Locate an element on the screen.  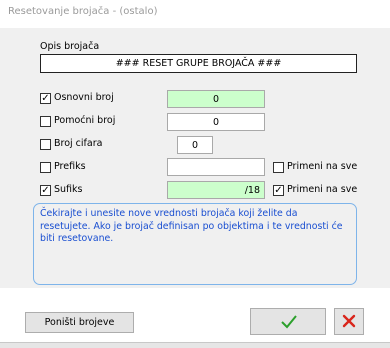
prefiks-apply-label: Primeni na sve is located at coordinates (322, 166).